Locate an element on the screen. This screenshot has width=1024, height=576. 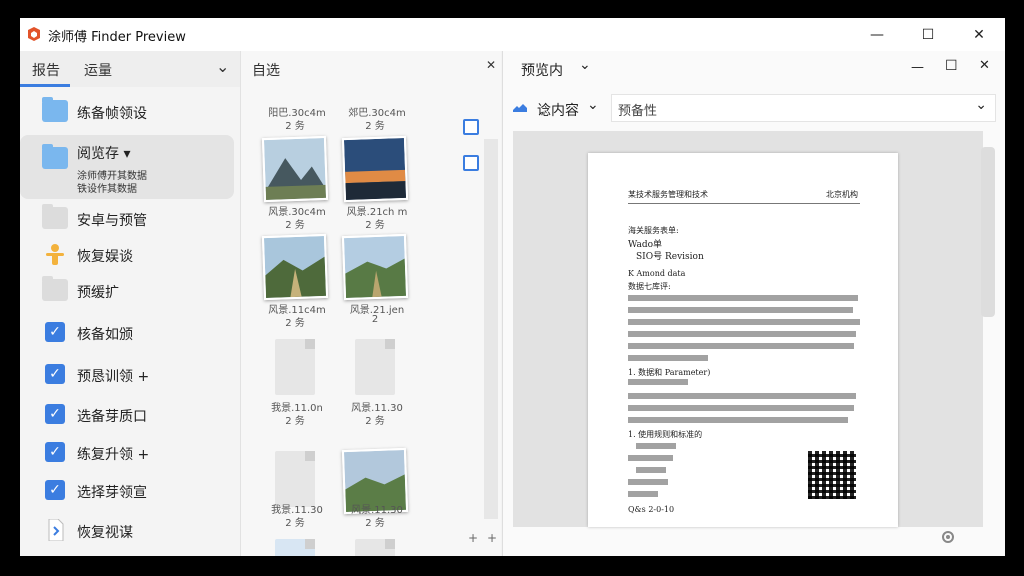
page-text: 1. 数据和 Parameter) is located at coordinates (669, 372).